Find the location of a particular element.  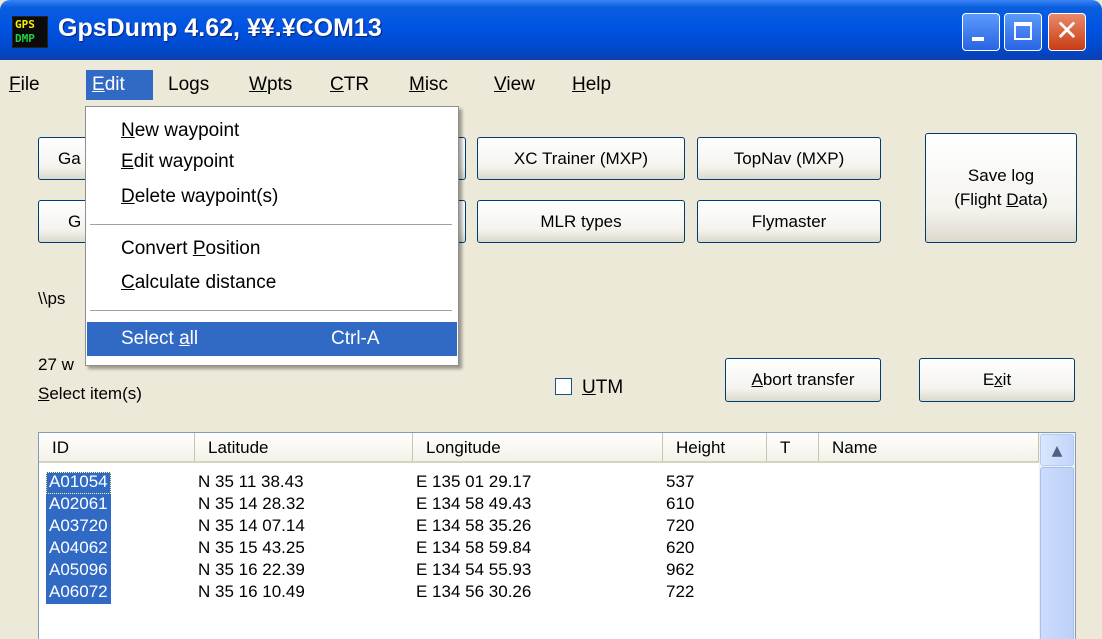

cell-id: A04062 is located at coordinates (78, 549).